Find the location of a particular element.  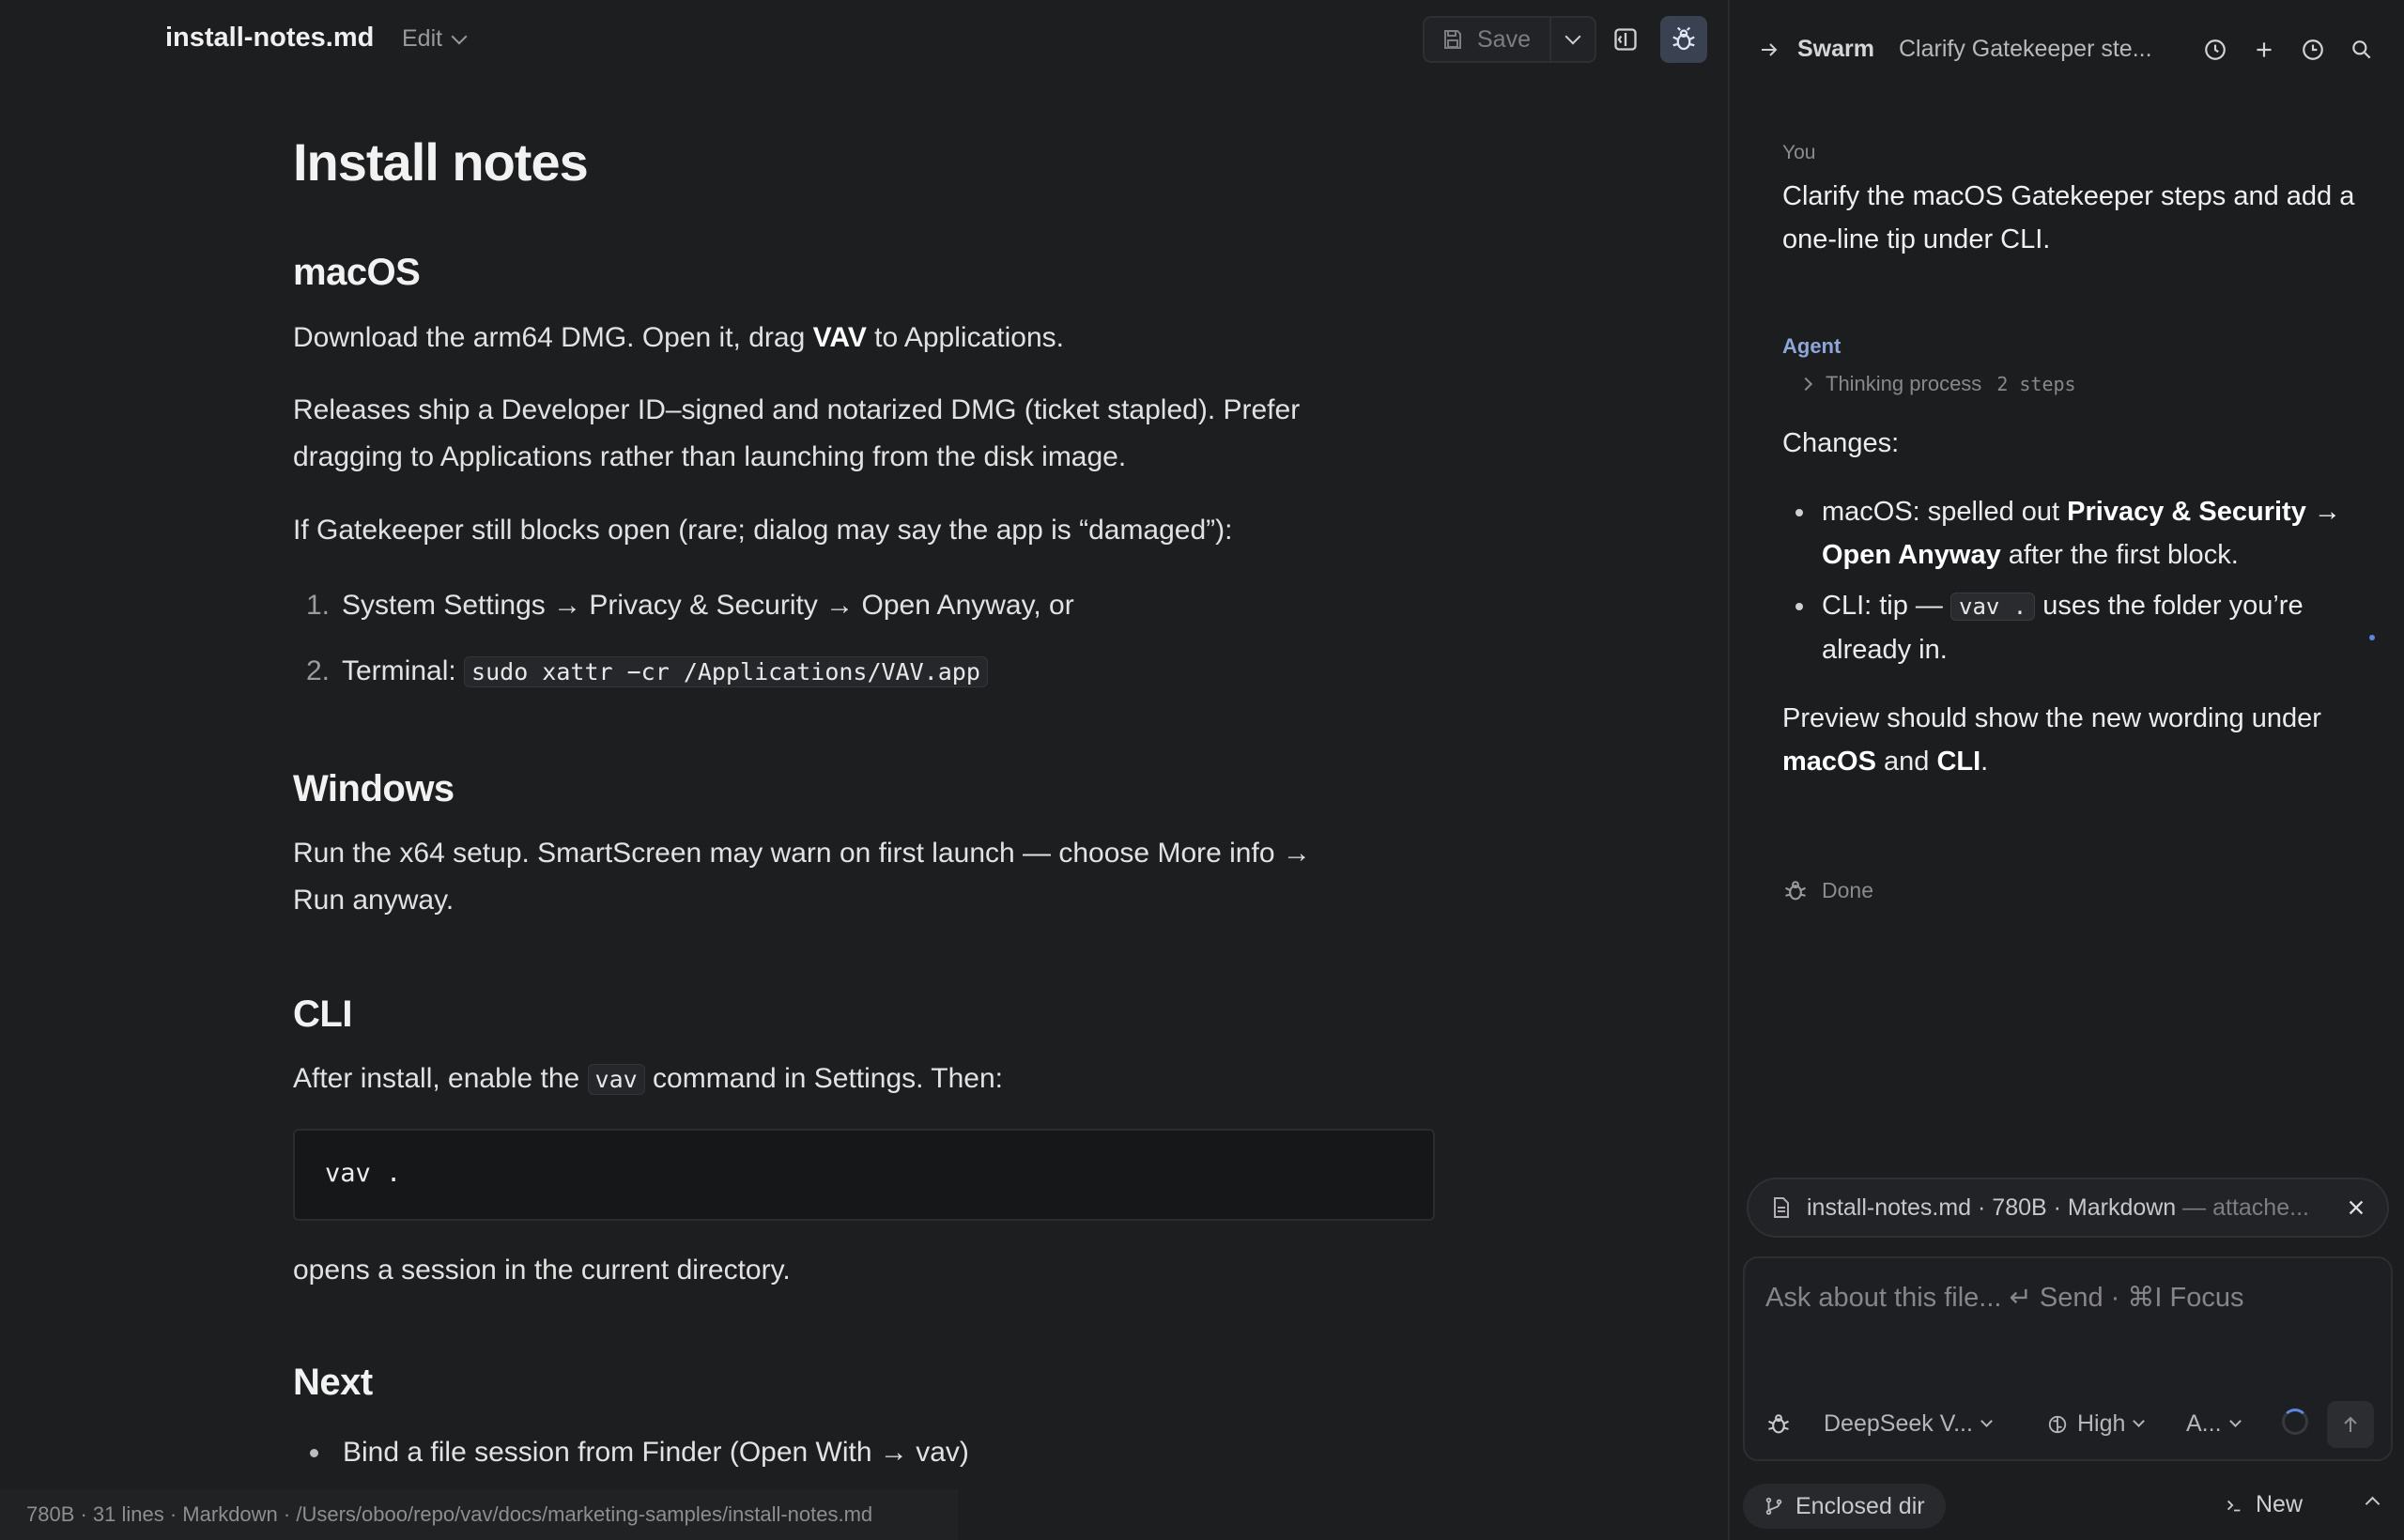

edit-mode-label: Edit is located at coordinates (422, 38).